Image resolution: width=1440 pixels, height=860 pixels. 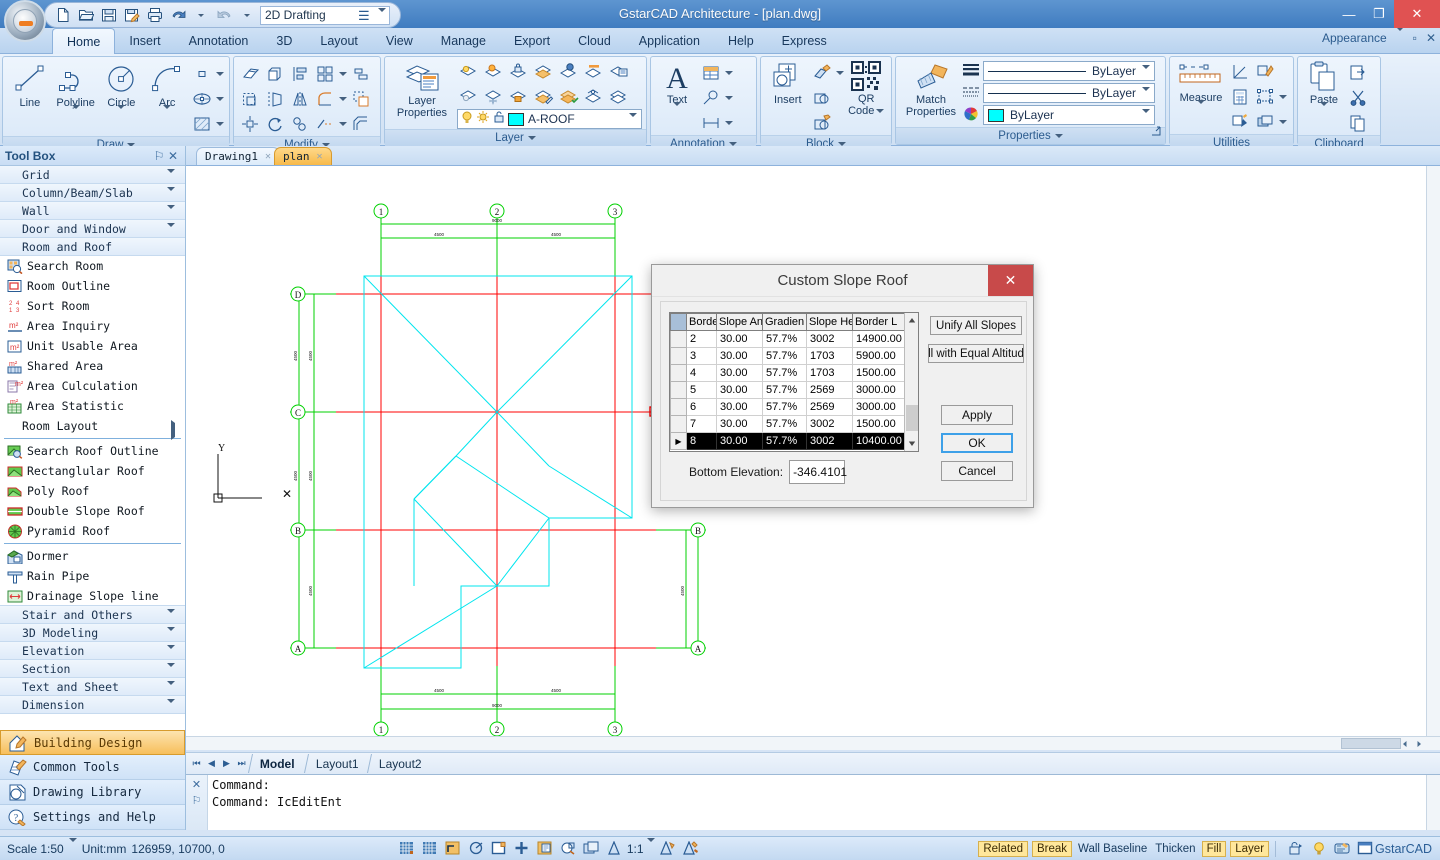 What do you see at coordinates (361, 74) in the screenshot?
I see `offset-icon` at bounding box center [361, 74].